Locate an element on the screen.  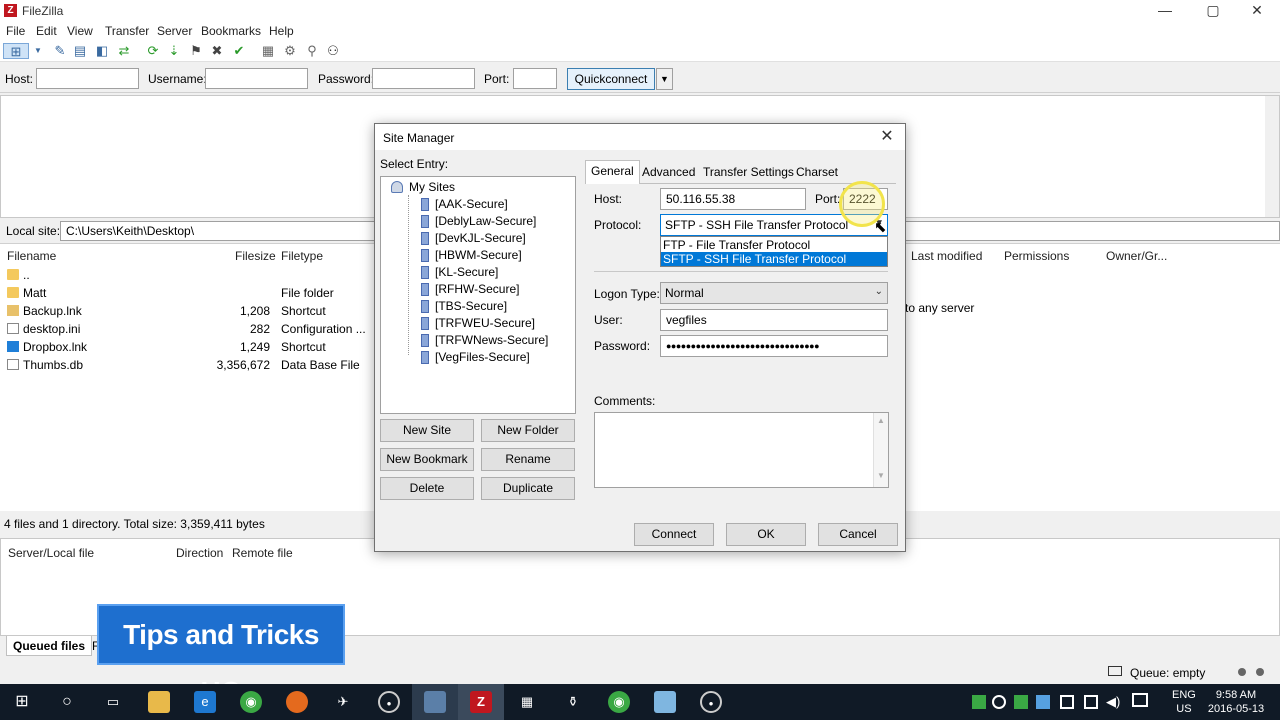
tree-item: [TRFWEU-Secure] is located at coordinates (496, 323).